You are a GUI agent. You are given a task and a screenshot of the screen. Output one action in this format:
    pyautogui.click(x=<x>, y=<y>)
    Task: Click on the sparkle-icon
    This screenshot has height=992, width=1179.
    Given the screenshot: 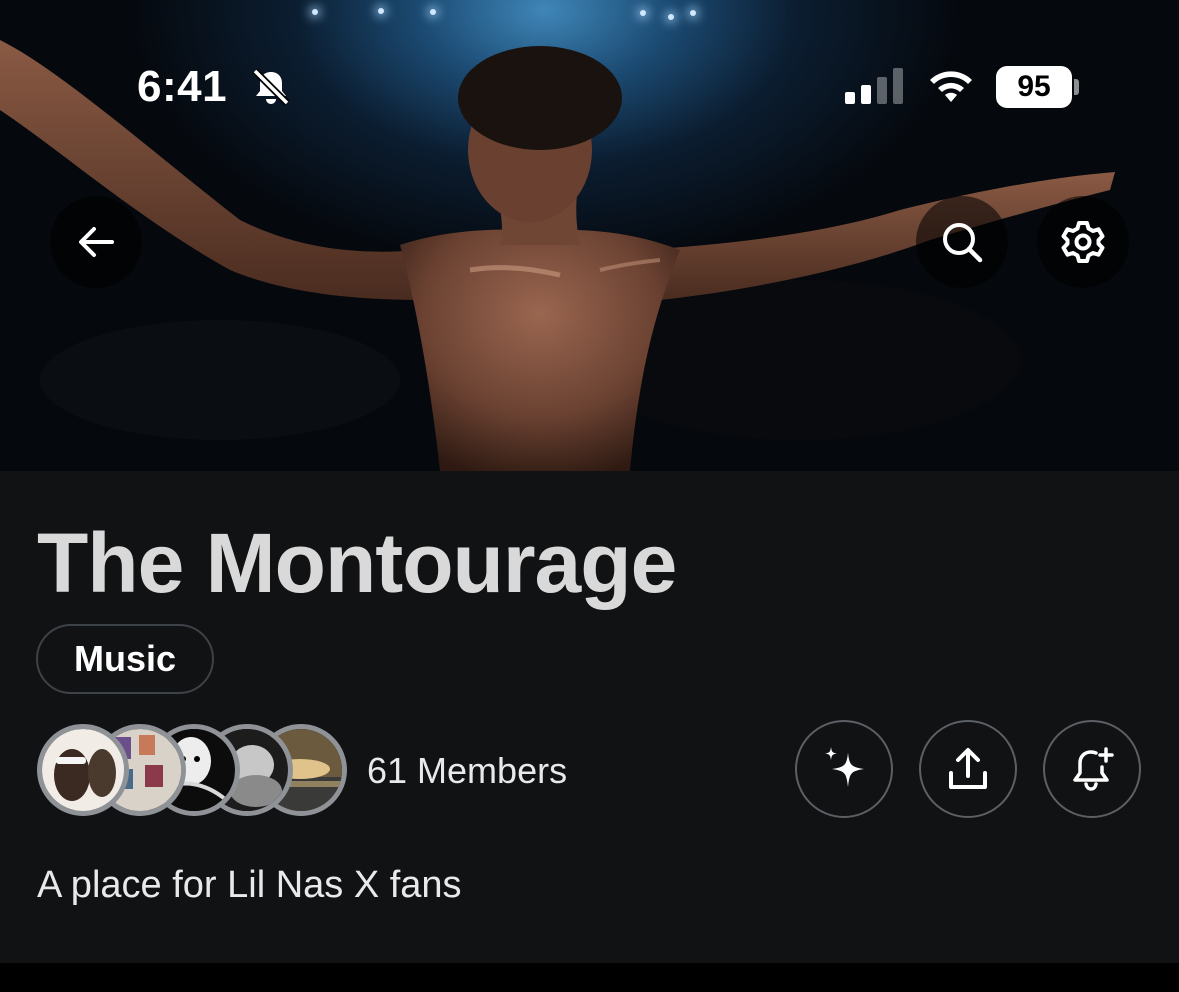 What is the action you would take?
    pyautogui.click(x=844, y=767)
    